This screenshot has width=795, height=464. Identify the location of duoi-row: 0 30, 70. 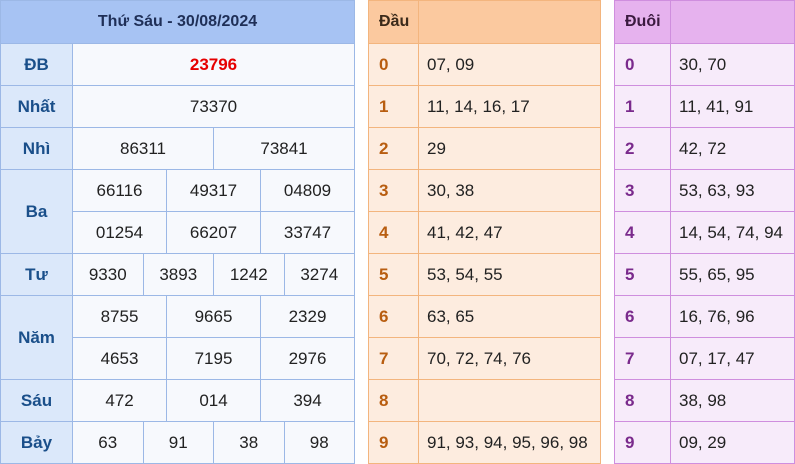
(704, 64).